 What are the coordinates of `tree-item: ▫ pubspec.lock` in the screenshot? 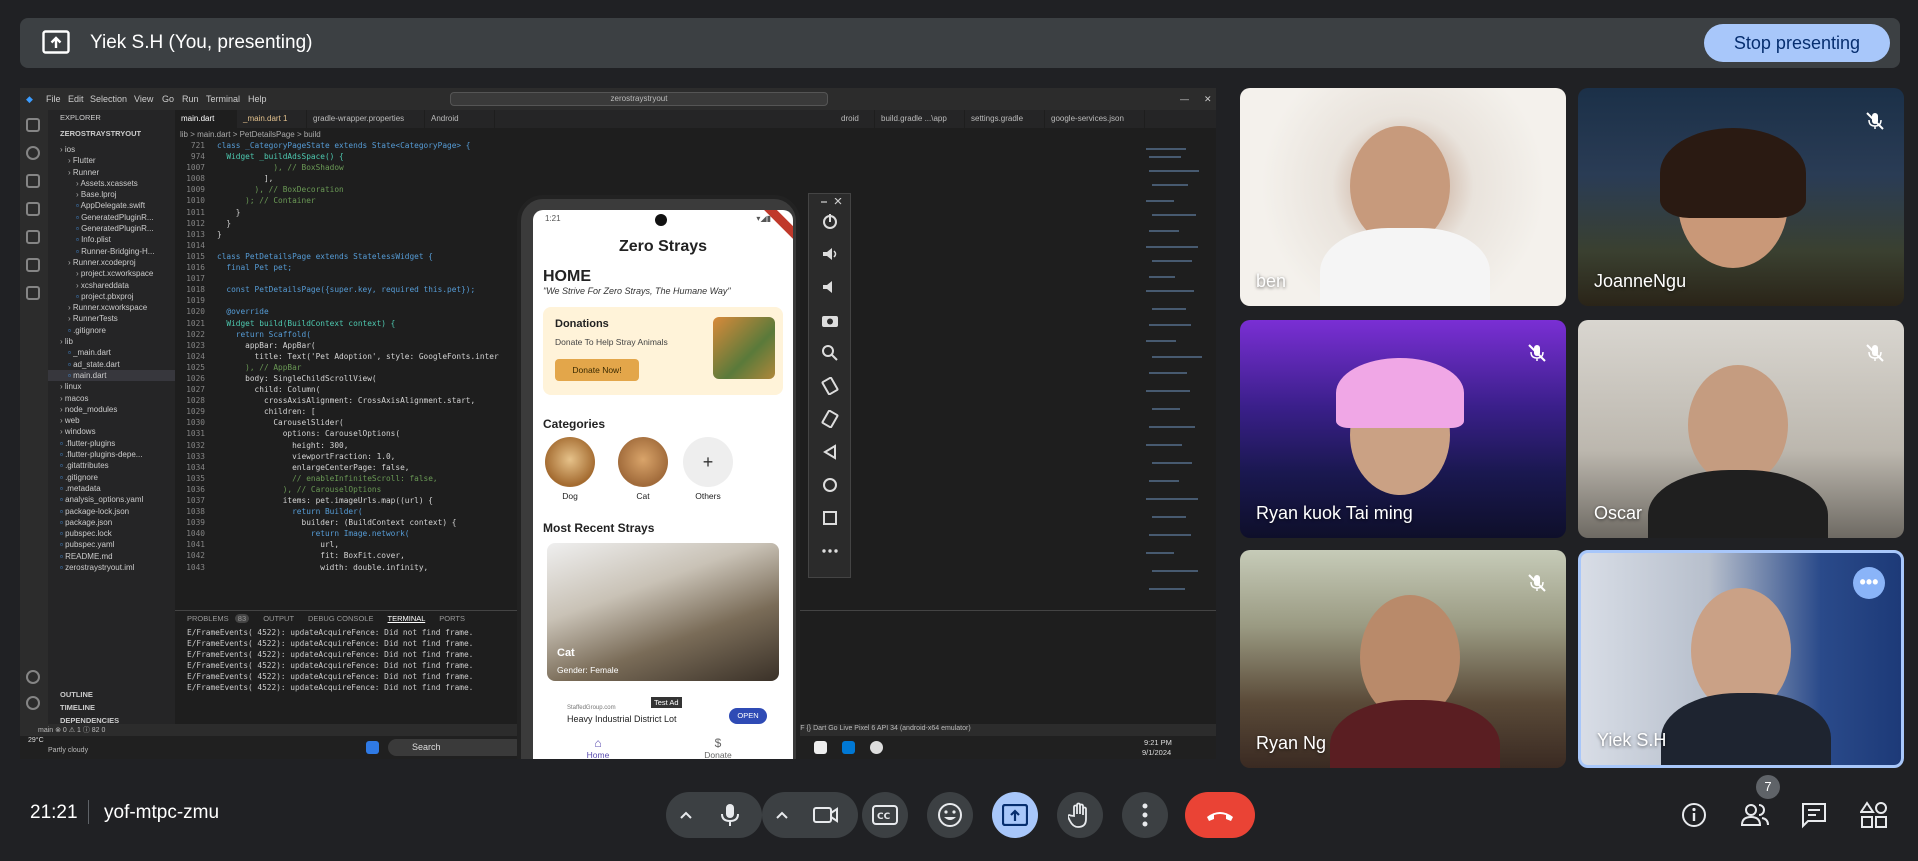 It's located at (111, 533).